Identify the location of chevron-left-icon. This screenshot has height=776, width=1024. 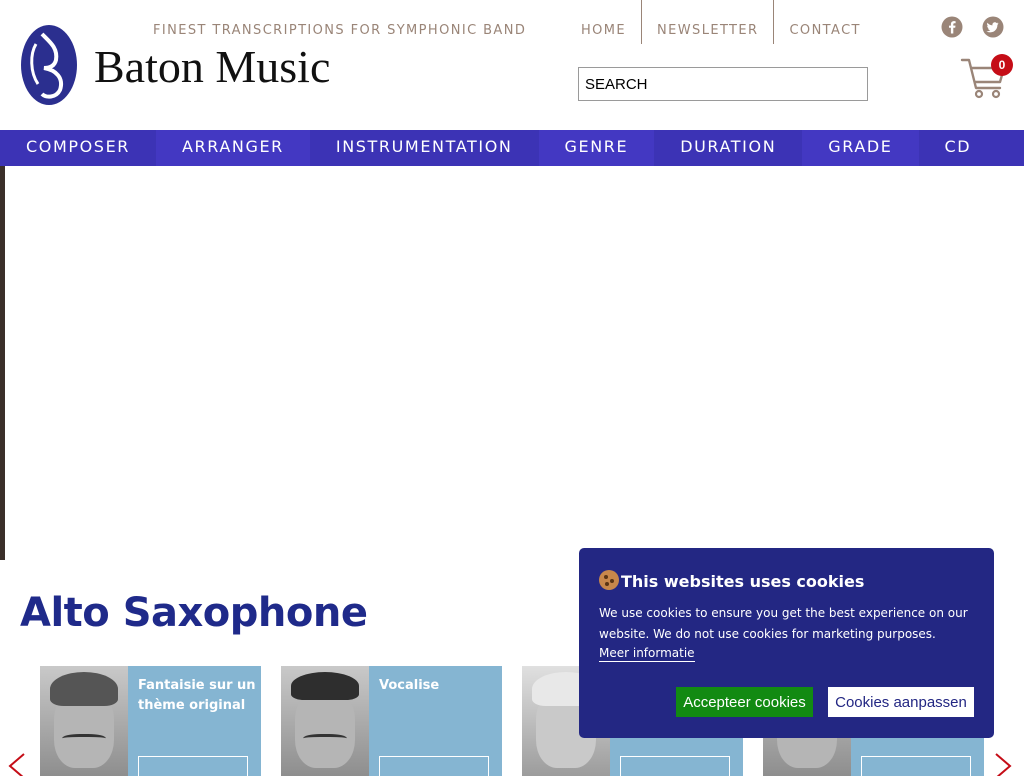
(16, 764).